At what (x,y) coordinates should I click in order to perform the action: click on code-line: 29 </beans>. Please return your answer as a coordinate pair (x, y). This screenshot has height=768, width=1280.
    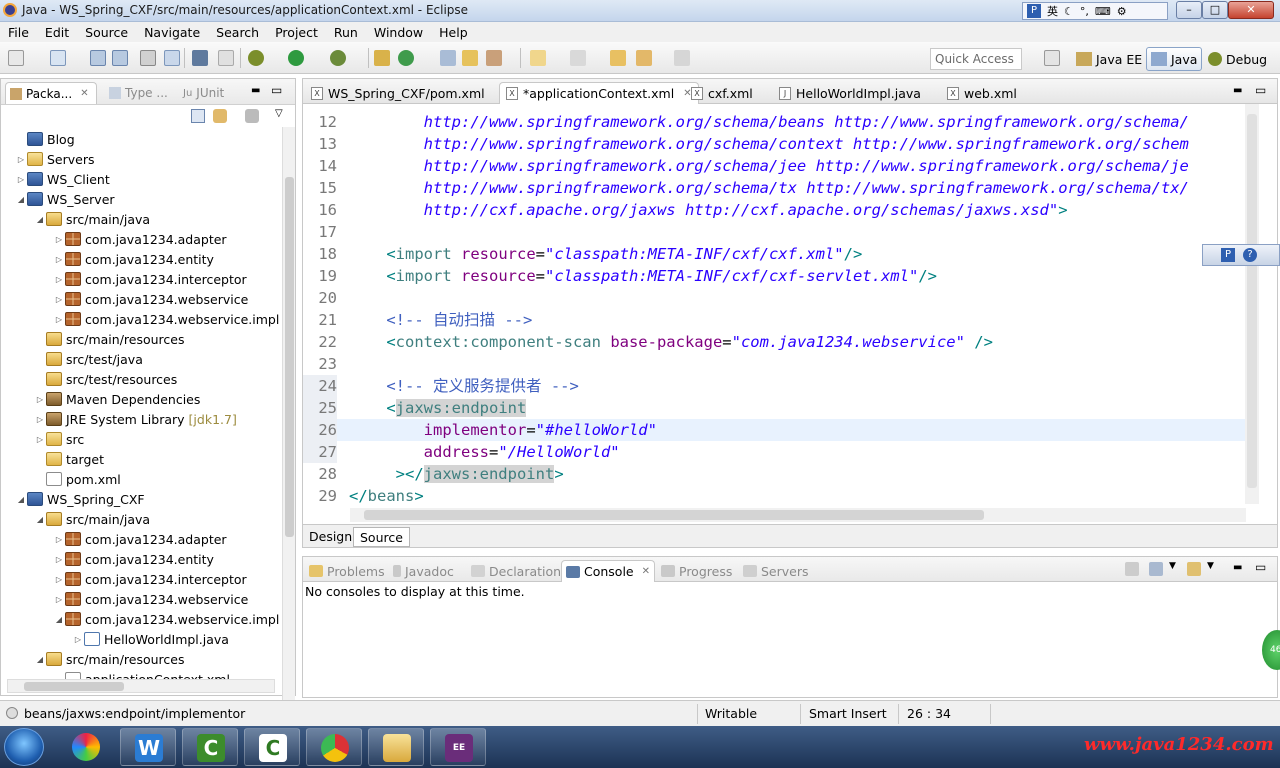
    Looking at the image, I should click on (778, 496).